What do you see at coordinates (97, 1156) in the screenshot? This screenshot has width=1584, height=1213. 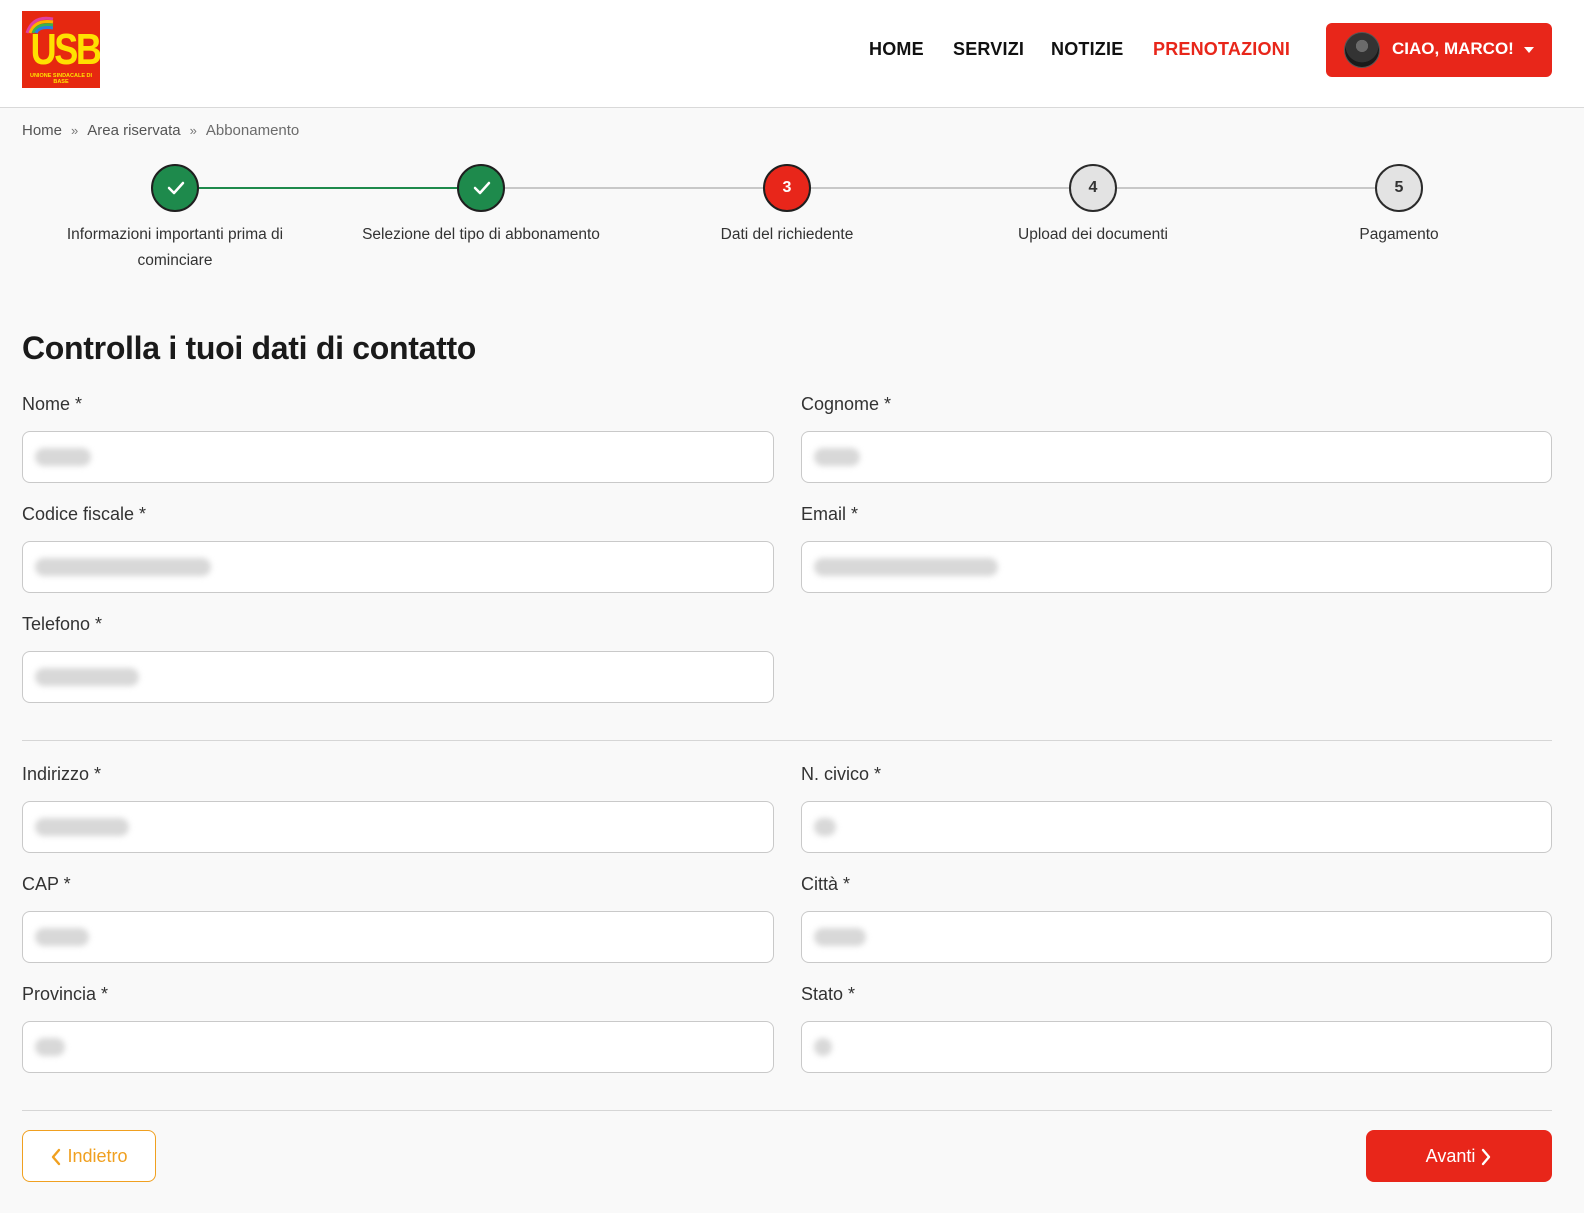 I see `back-button-label: Indietro` at bounding box center [97, 1156].